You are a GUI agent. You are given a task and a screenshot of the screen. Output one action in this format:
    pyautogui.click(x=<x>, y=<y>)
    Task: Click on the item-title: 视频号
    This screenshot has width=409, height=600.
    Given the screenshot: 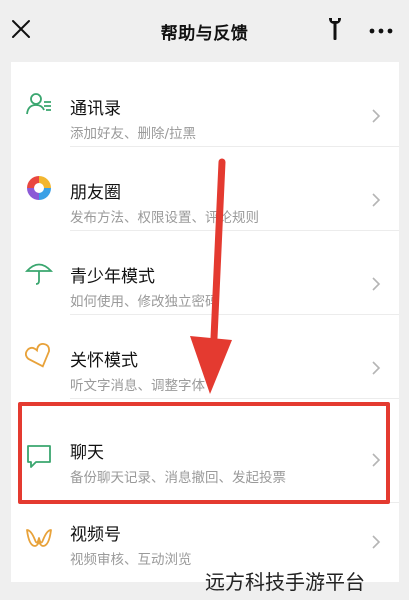 What is the action you would take?
    pyautogui.click(x=95, y=535)
    